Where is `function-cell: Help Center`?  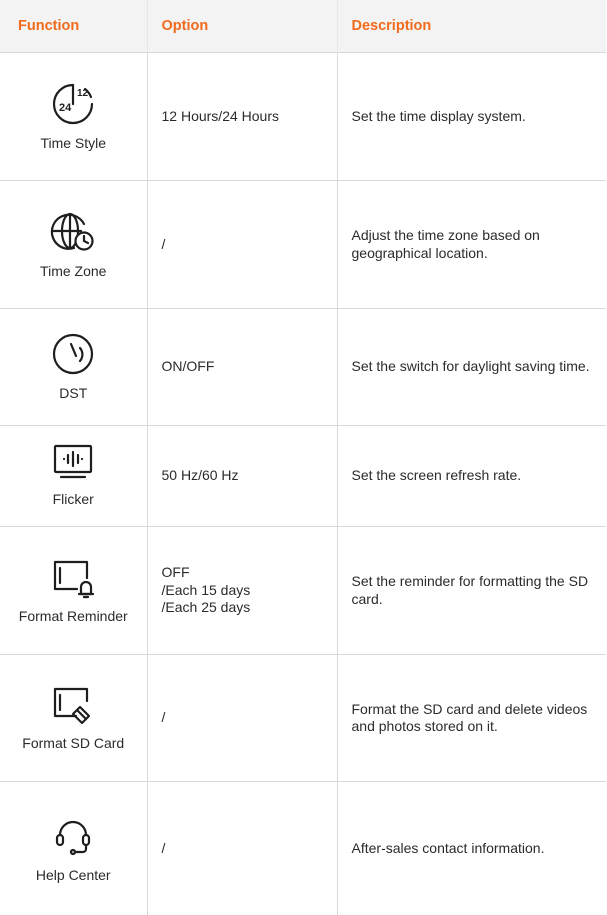 function-cell: Help Center is located at coordinates (74, 848).